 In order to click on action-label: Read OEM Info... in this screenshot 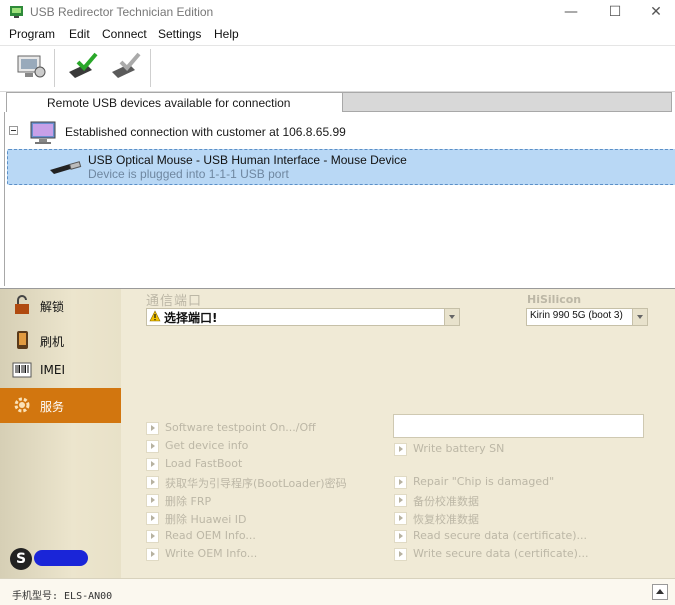, I will do `click(210, 535)`.